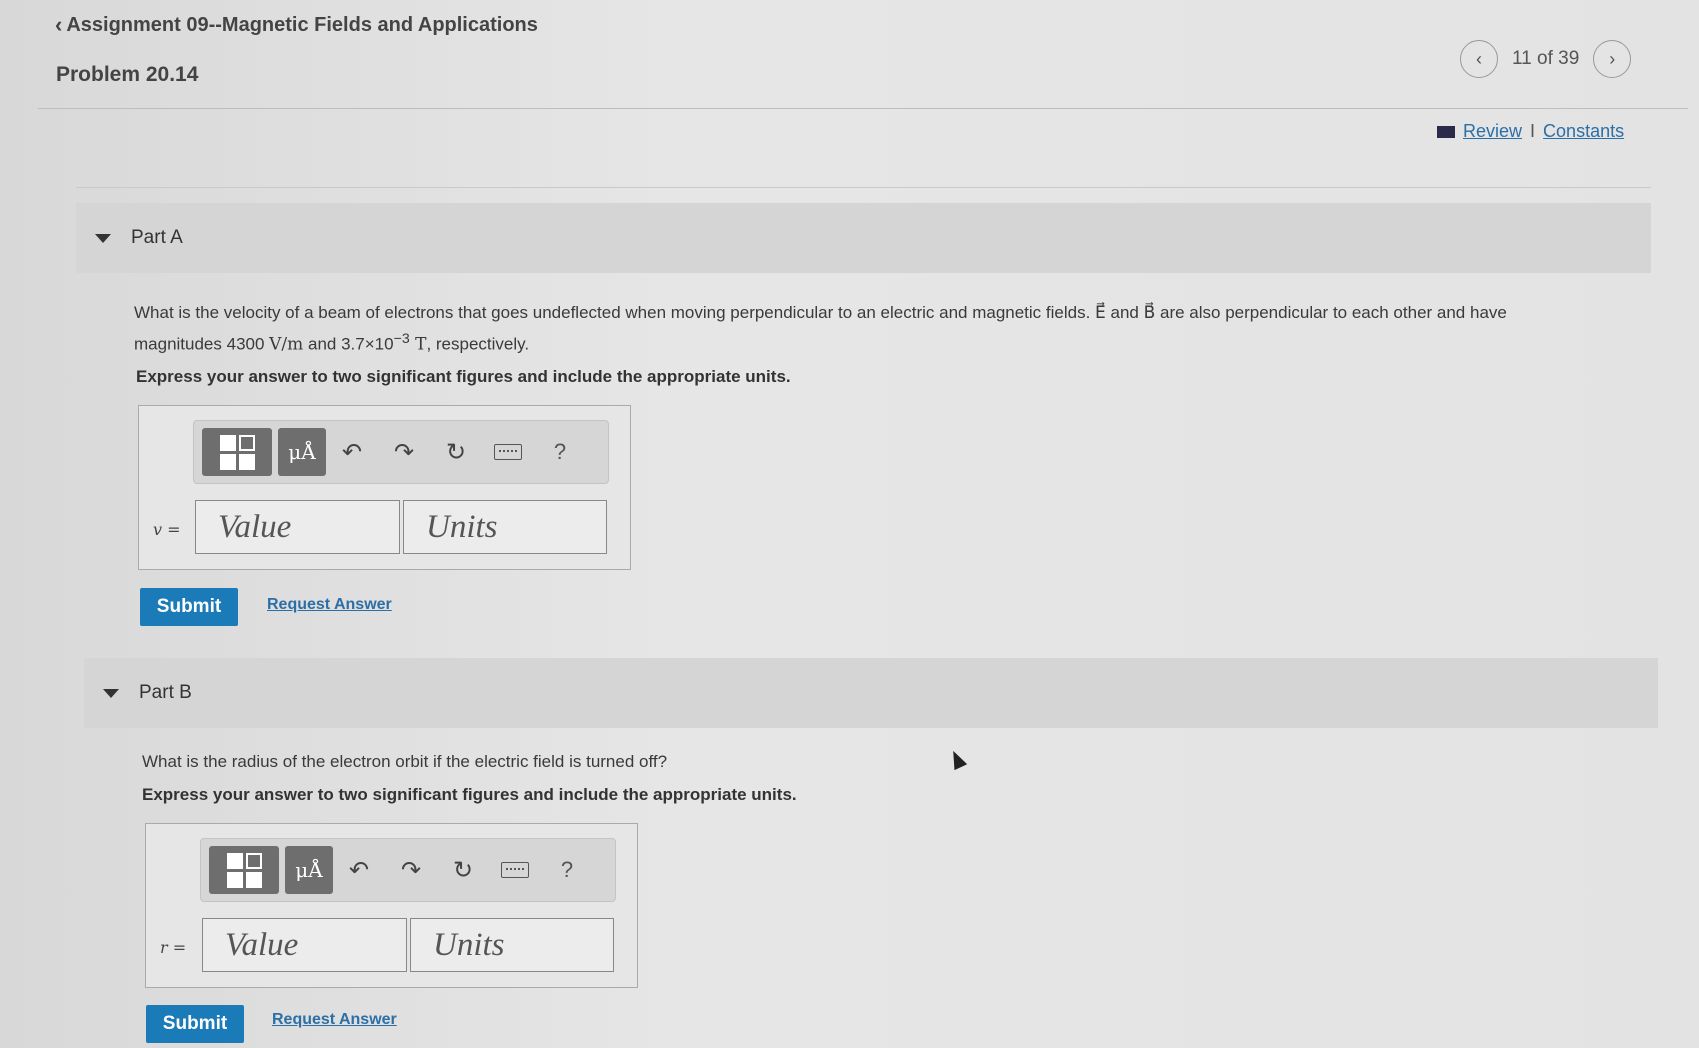 The image size is (1699, 1048). What do you see at coordinates (871, 693) in the screenshot?
I see `part-b-header: Part B` at bounding box center [871, 693].